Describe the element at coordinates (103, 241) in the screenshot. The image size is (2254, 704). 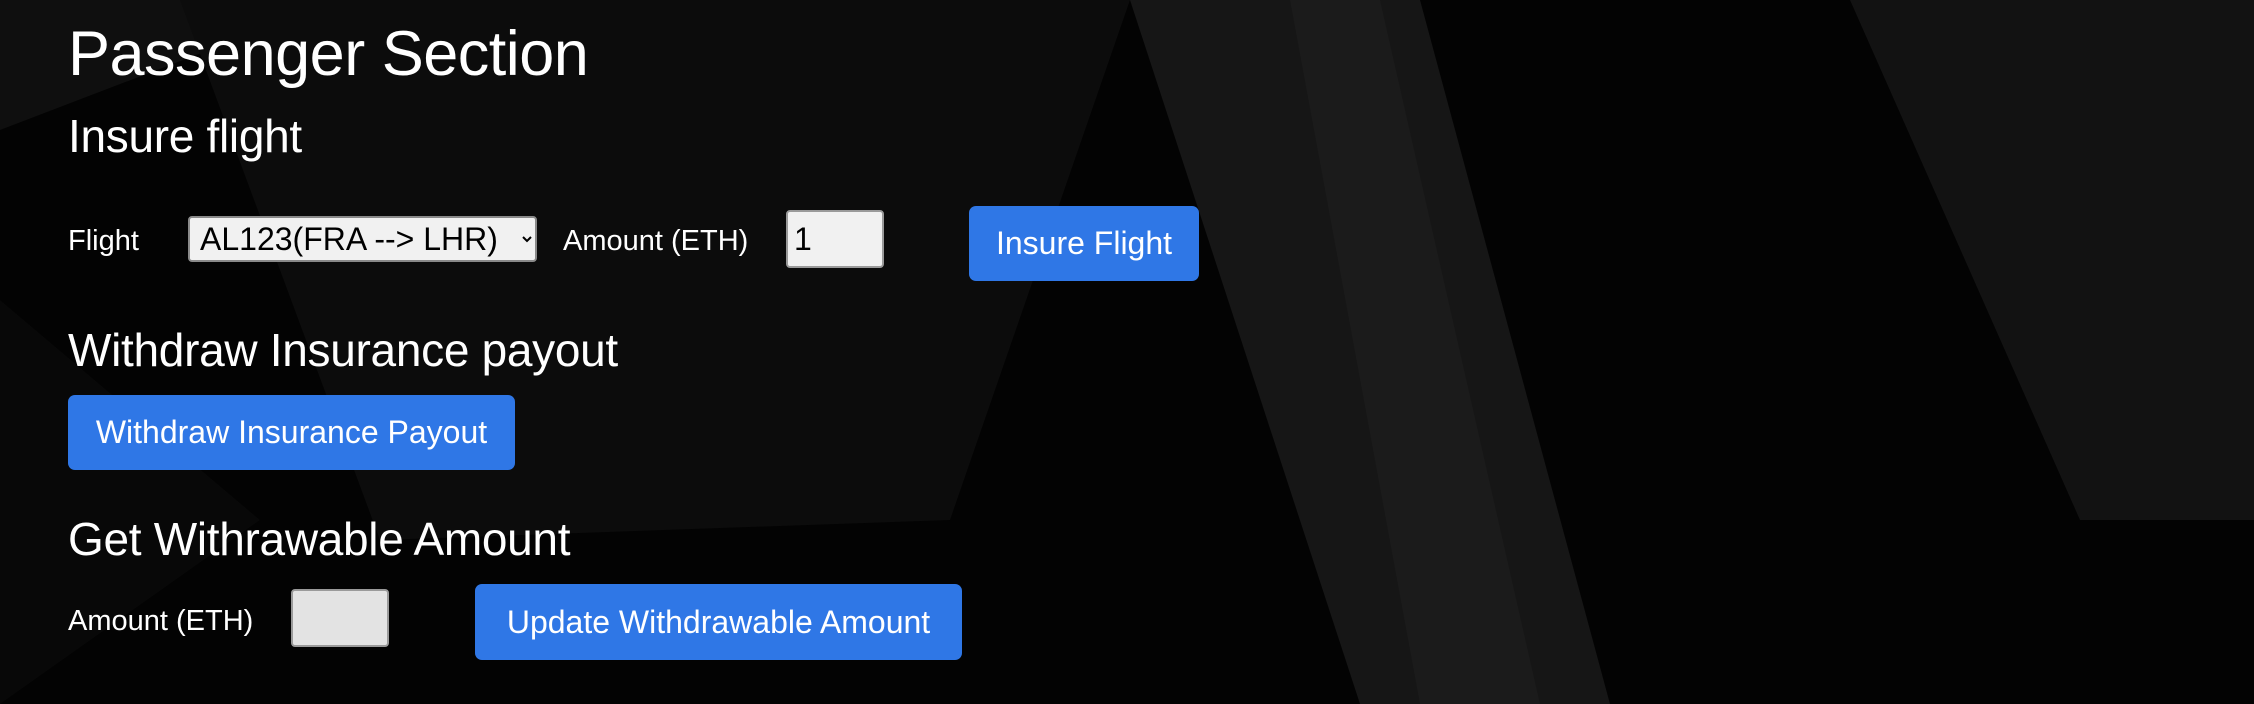
I see `flight-label: Flight` at that location.